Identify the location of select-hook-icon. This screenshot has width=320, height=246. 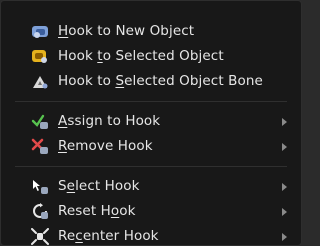
(40, 186).